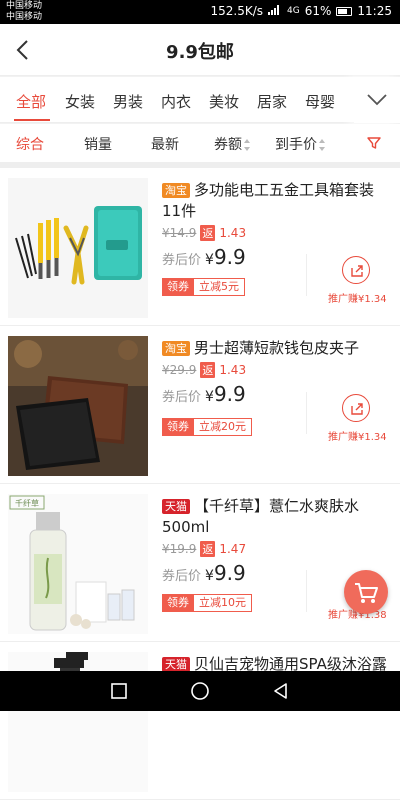 The height and width of the screenshot is (800, 400). I want to click on product-title-text: 男士超薄短款钱包皮夹子, so click(277, 348).